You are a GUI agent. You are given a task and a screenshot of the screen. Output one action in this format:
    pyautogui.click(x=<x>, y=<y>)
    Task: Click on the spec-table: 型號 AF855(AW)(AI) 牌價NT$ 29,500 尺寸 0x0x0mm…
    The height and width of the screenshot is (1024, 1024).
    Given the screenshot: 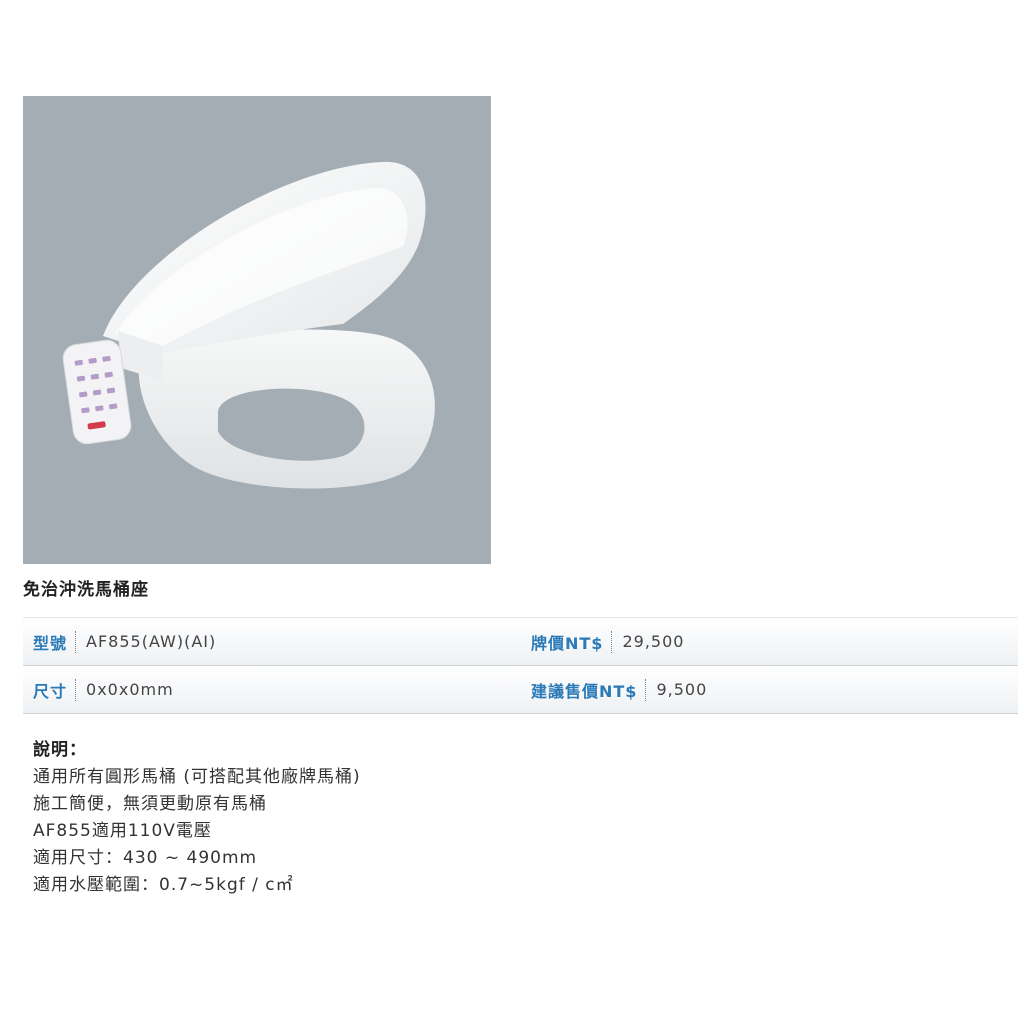 What is the action you would take?
    pyautogui.click(x=520, y=665)
    